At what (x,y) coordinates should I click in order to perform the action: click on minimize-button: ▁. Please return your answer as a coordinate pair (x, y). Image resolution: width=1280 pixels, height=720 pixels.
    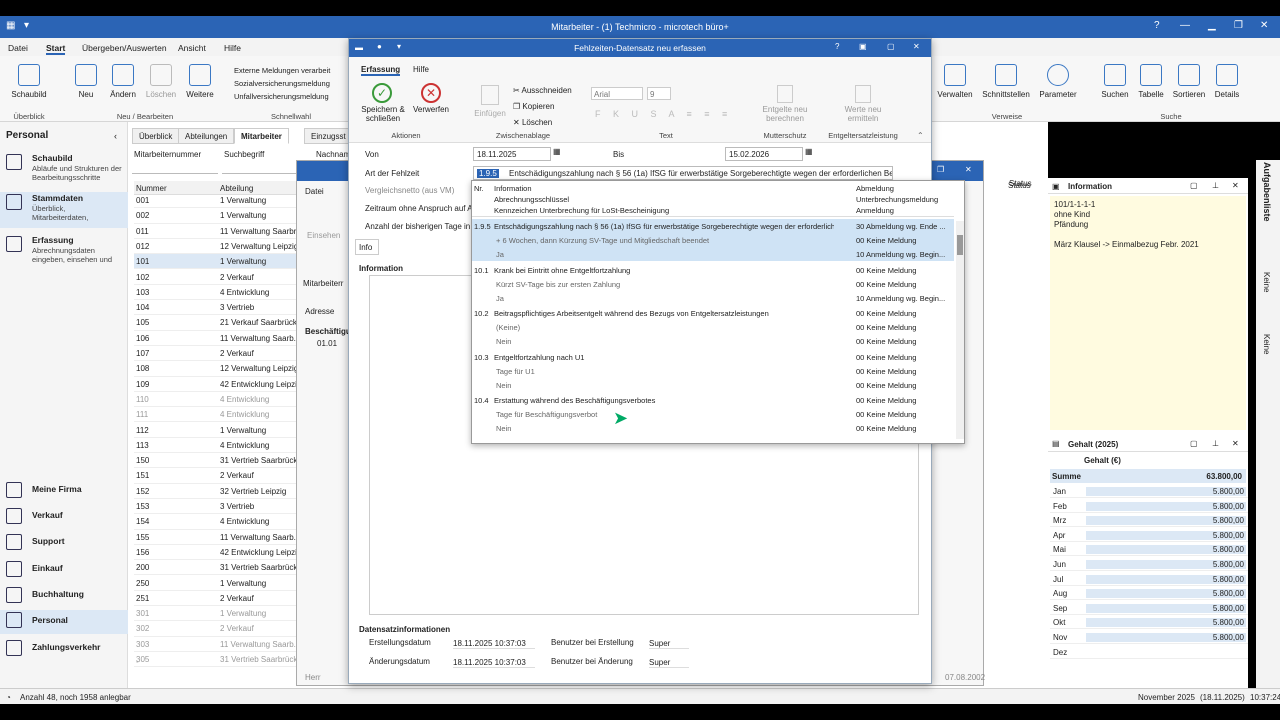
    Looking at the image, I should click on (1212, 25).